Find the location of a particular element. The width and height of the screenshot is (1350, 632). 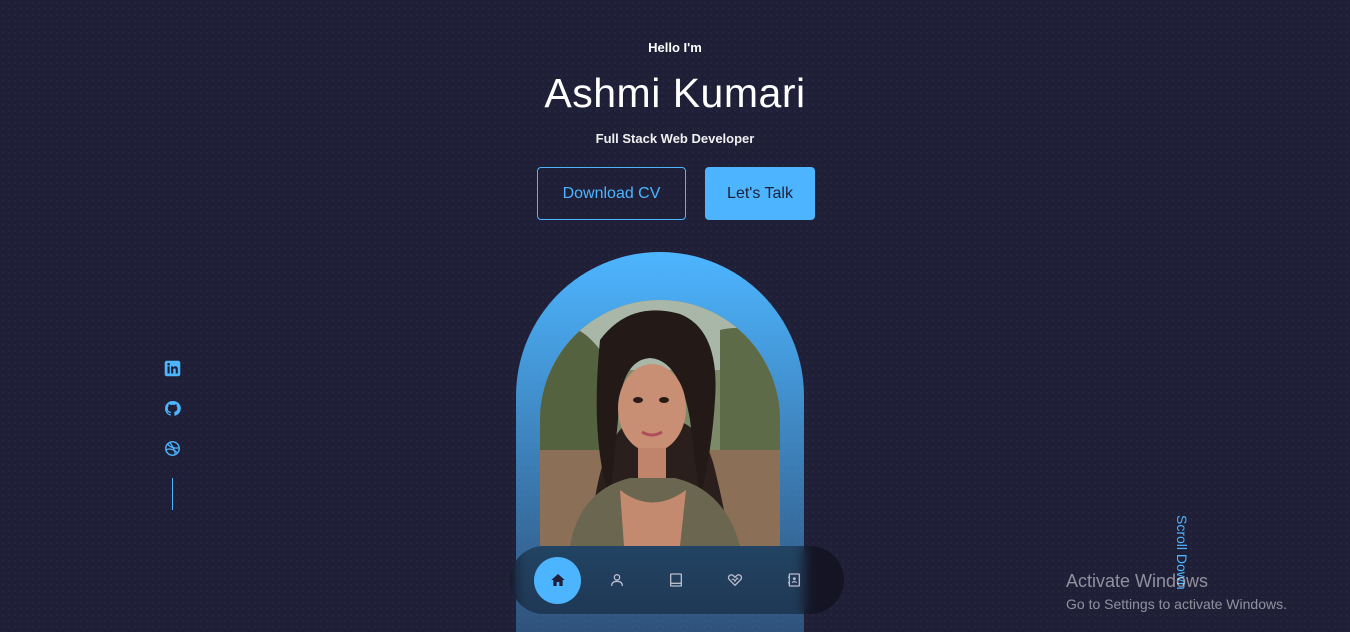

role-subtitle: Full Stack Web Developer is located at coordinates (675, 138).